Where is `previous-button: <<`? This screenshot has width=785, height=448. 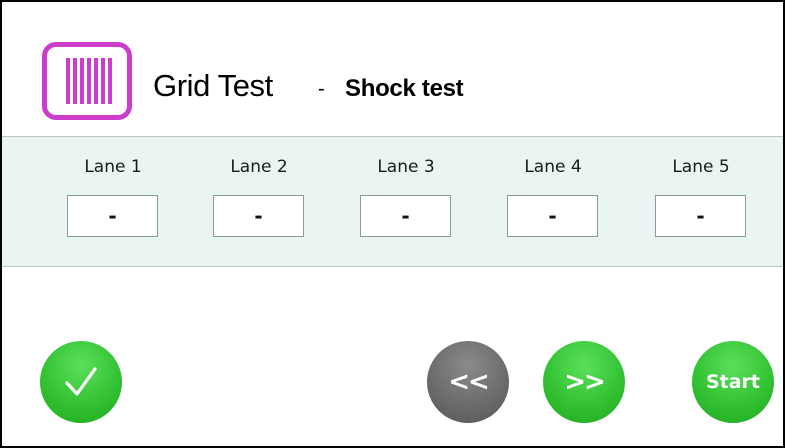
previous-button: << is located at coordinates (468, 382).